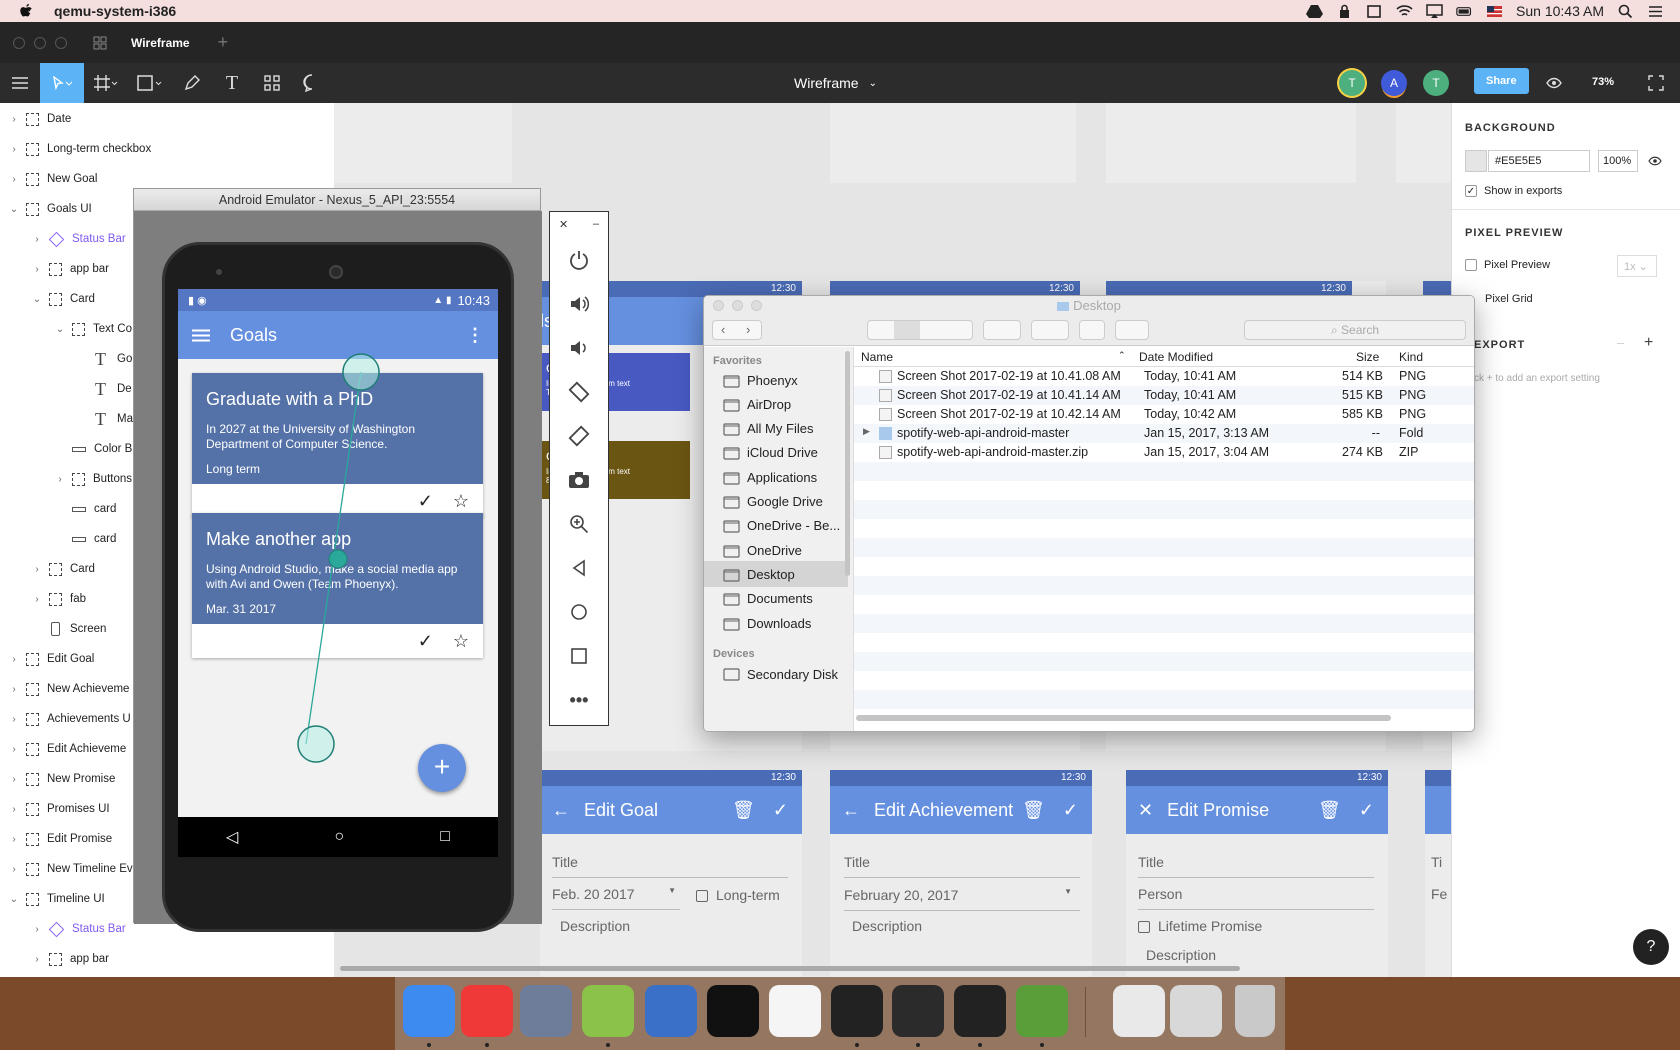 The image size is (1680, 1050). Describe the element at coordinates (85, 539) in the screenshot. I see `layer-row: card` at that location.